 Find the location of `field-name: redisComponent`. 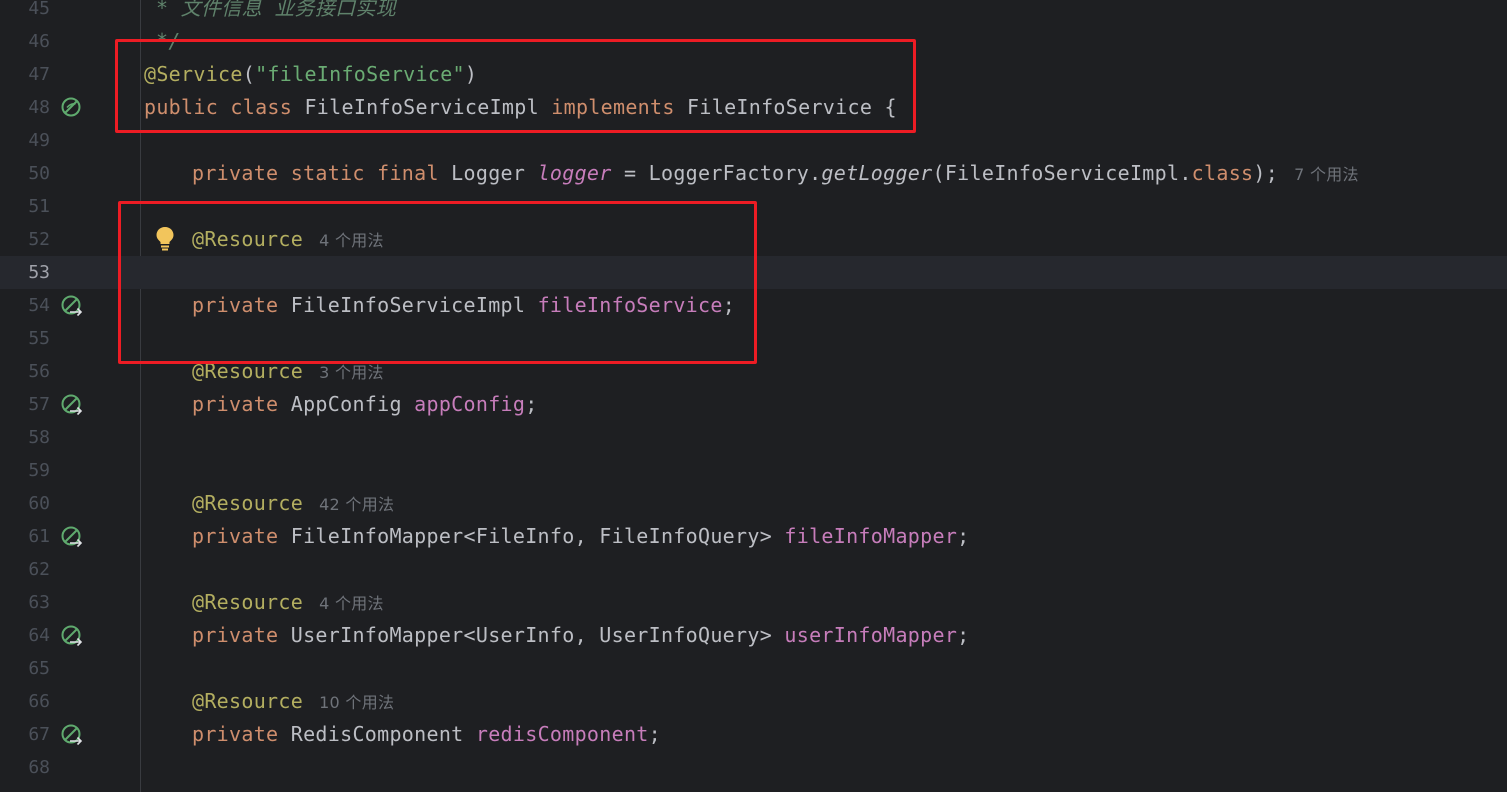

field-name: redisComponent is located at coordinates (562, 734).